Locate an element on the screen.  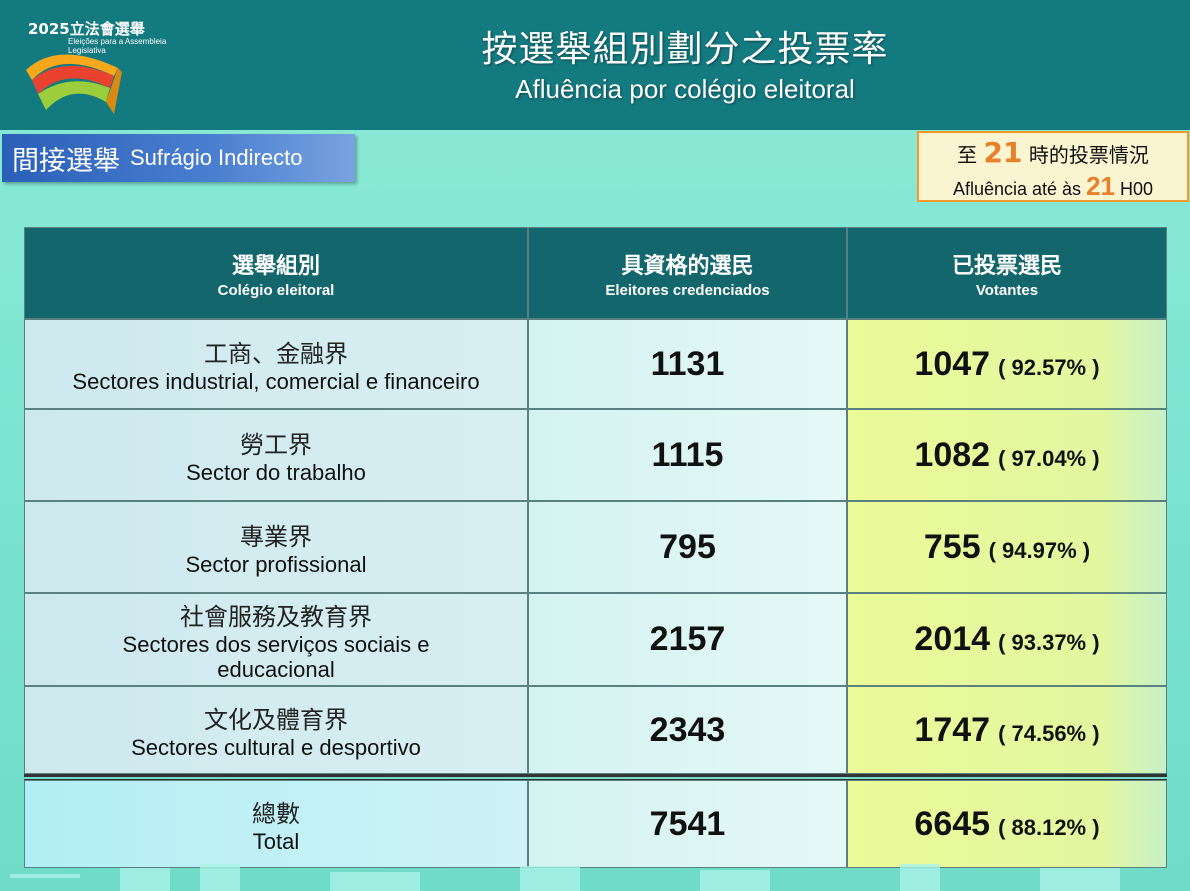
turnout-percent: ( 92.57% ) is located at coordinates (1049, 367).